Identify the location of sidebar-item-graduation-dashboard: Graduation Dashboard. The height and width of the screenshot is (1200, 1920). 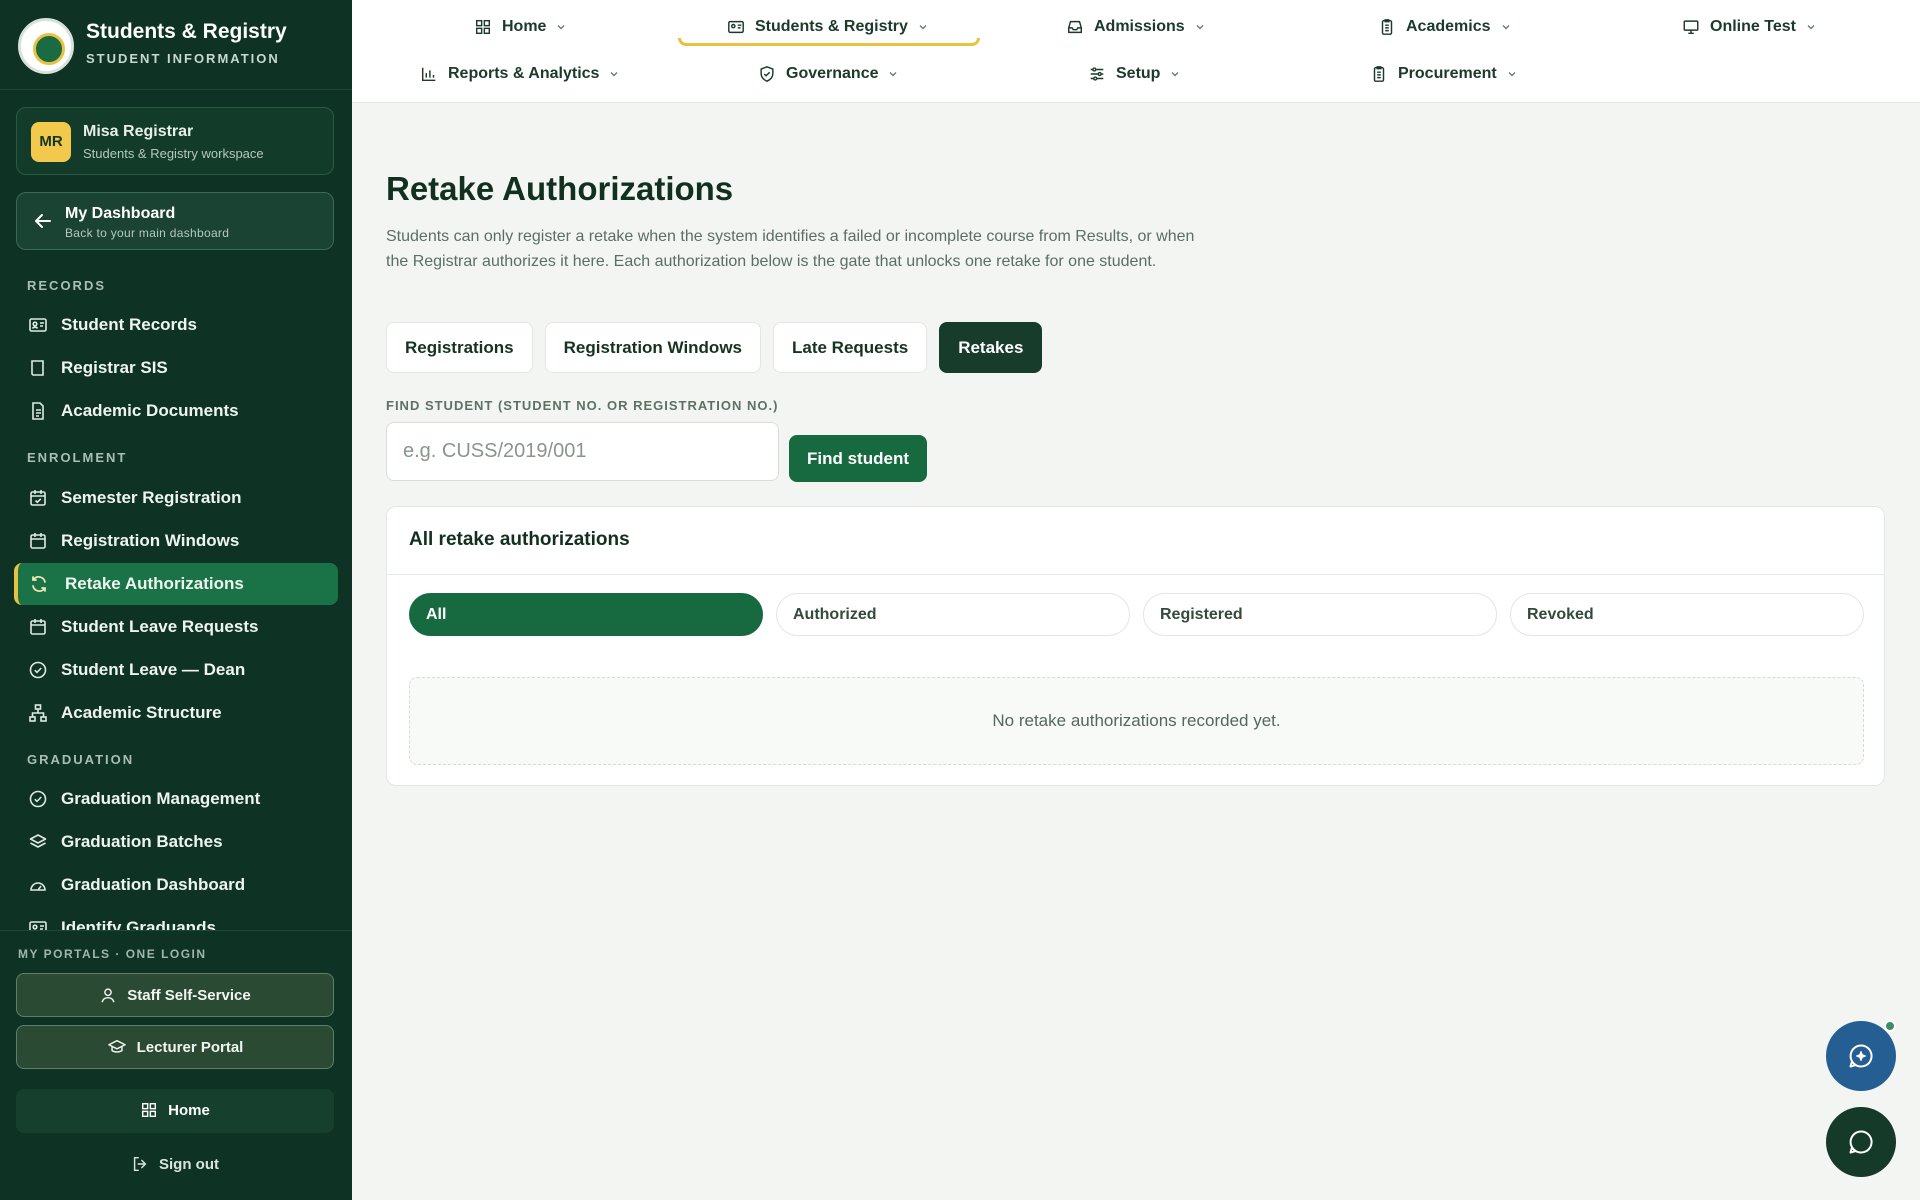
(176, 885).